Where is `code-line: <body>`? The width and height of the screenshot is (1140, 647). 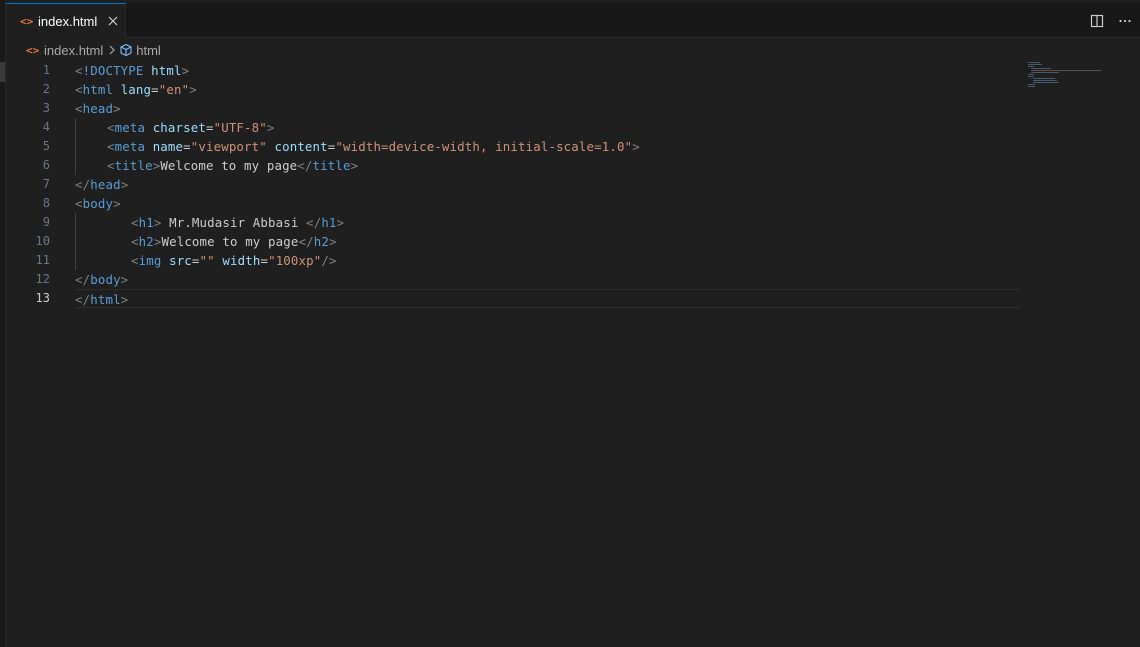 code-line: <body> is located at coordinates (547, 203).